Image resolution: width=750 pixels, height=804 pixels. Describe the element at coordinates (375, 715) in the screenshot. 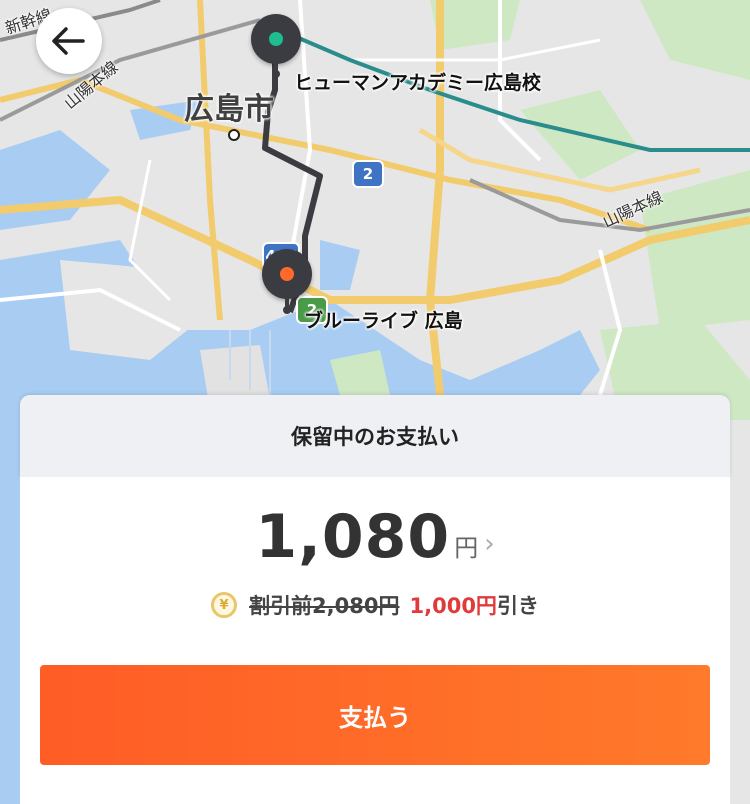

I see `pay-button: 支払う` at that location.